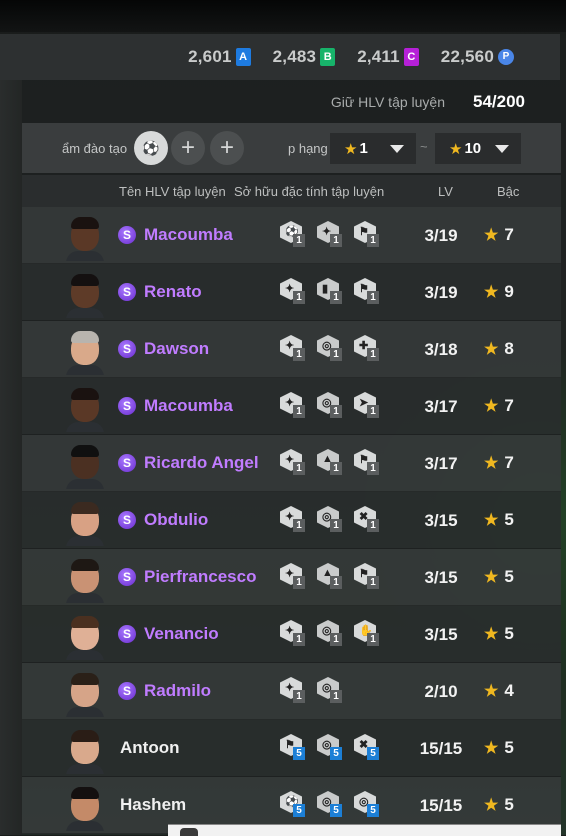 Image resolution: width=566 pixels, height=836 pixels. What do you see at coordinates (172, 191) in the screenshot?
I see `column-name: Tên HLV tập luyện` at bounding box center [172, 191].